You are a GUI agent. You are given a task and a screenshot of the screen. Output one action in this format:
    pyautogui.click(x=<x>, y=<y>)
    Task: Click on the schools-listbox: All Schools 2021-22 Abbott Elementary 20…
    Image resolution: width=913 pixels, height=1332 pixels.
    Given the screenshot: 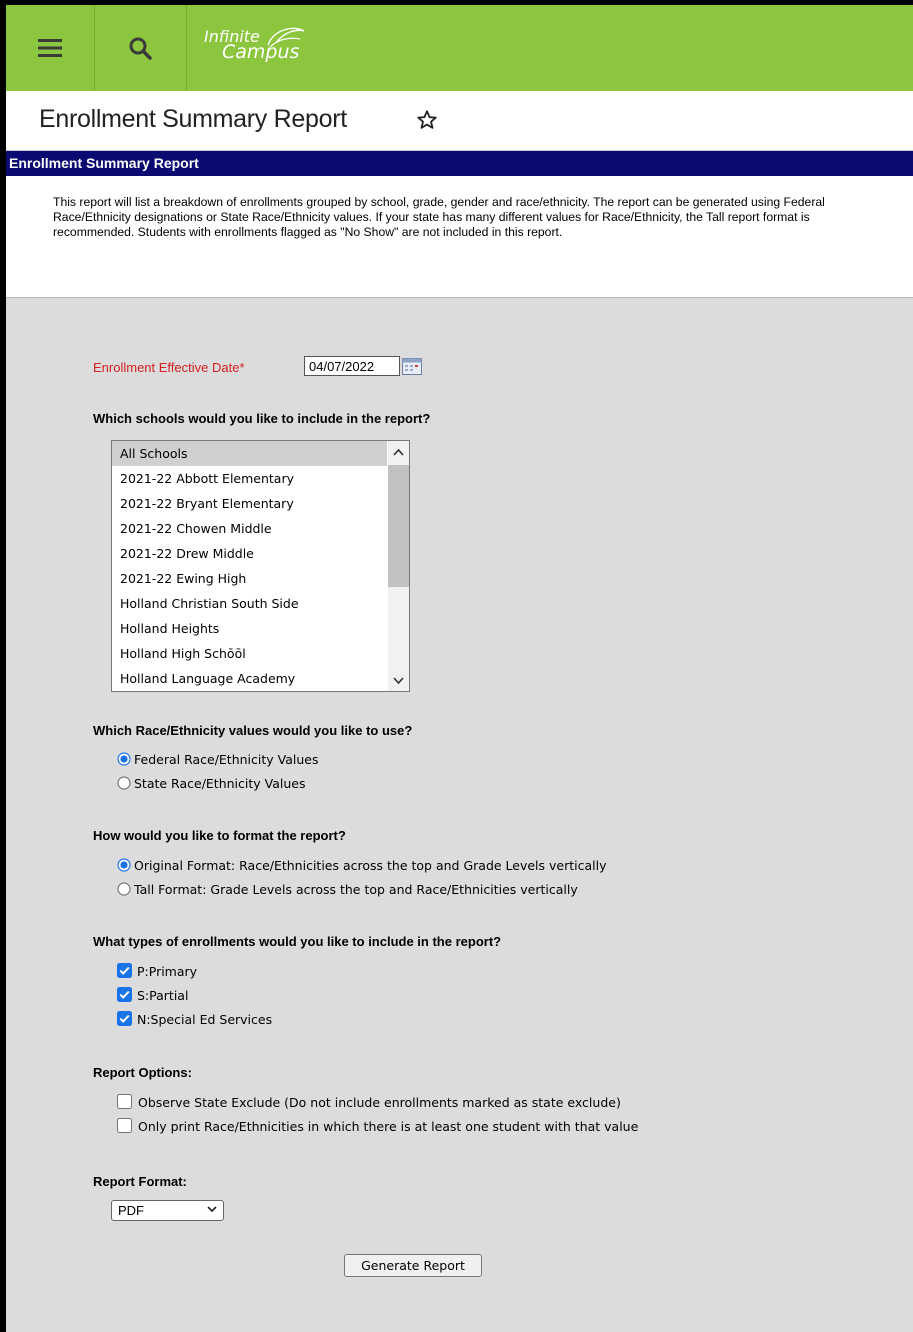 What is the action you would take?
    pyautogui.click(x=260, y=566)
    